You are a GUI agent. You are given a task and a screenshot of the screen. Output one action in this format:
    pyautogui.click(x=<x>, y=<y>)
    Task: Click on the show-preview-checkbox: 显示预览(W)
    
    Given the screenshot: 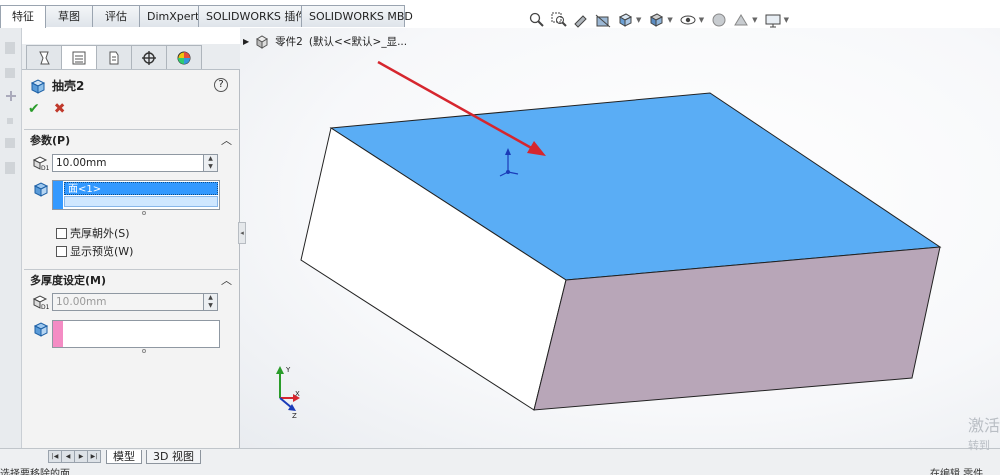 What is the action you would take?
    pyautogui.click(x=94, y=251)
    